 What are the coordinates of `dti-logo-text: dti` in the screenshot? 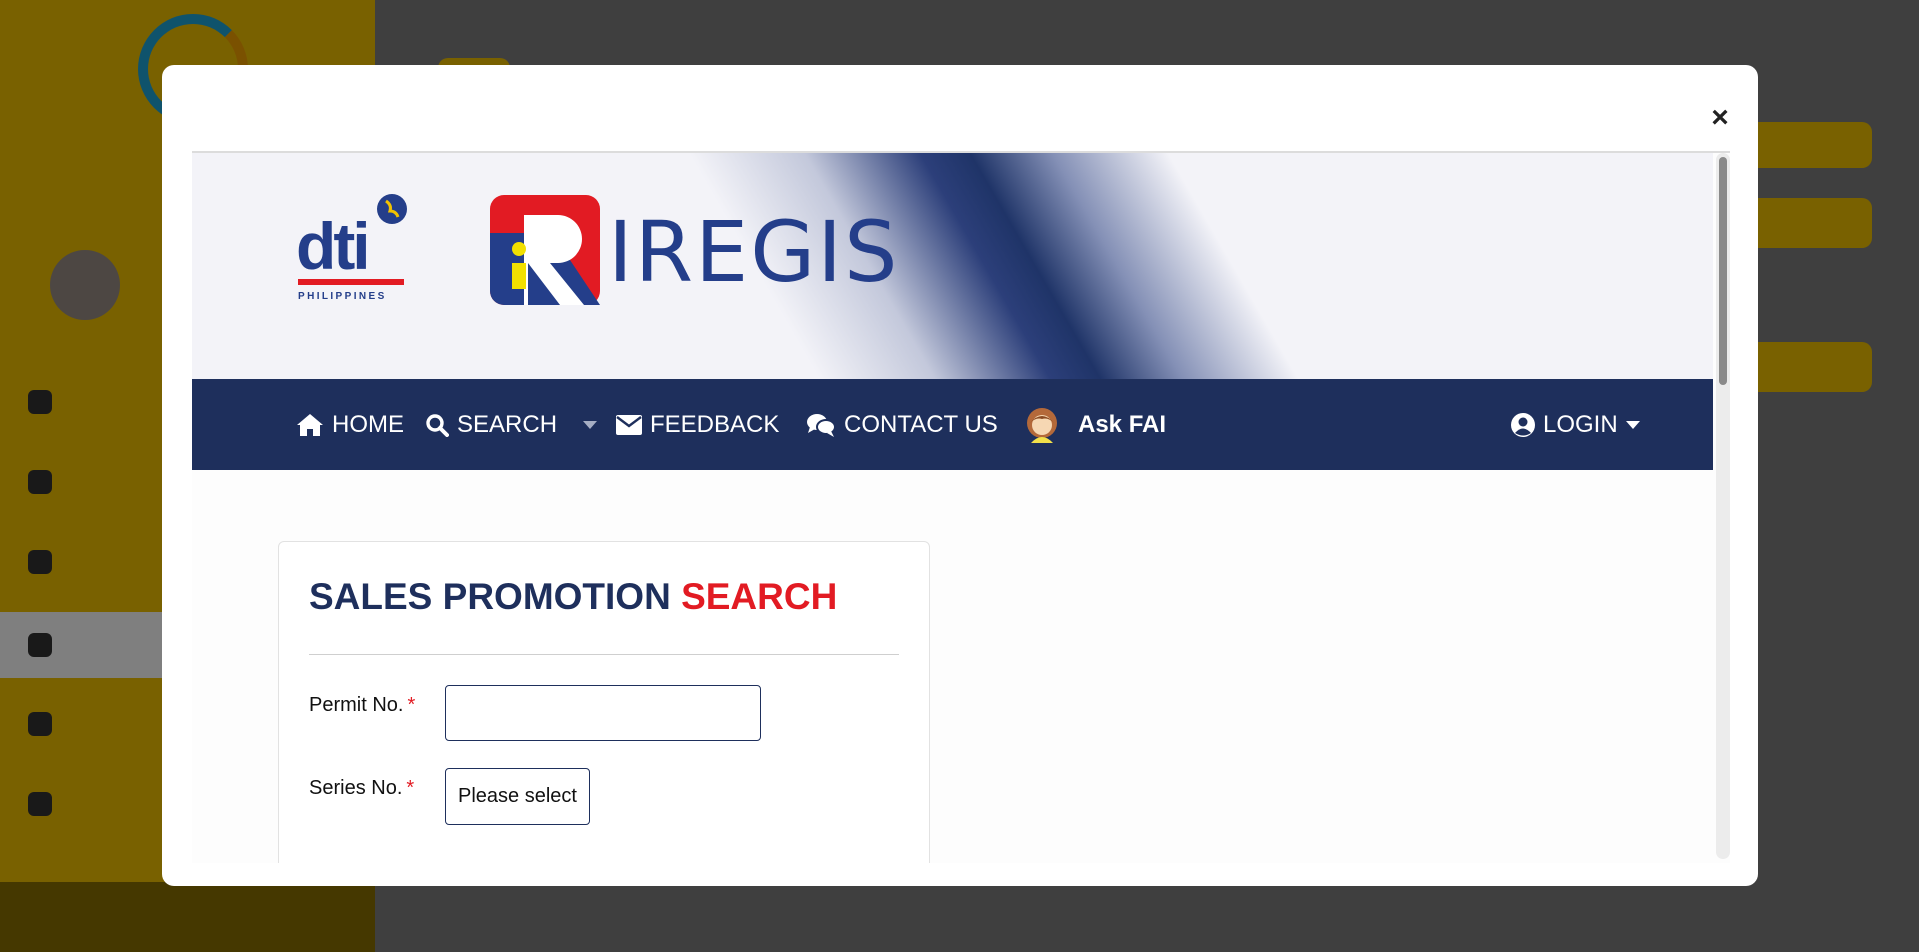 It's located at (332, 246).